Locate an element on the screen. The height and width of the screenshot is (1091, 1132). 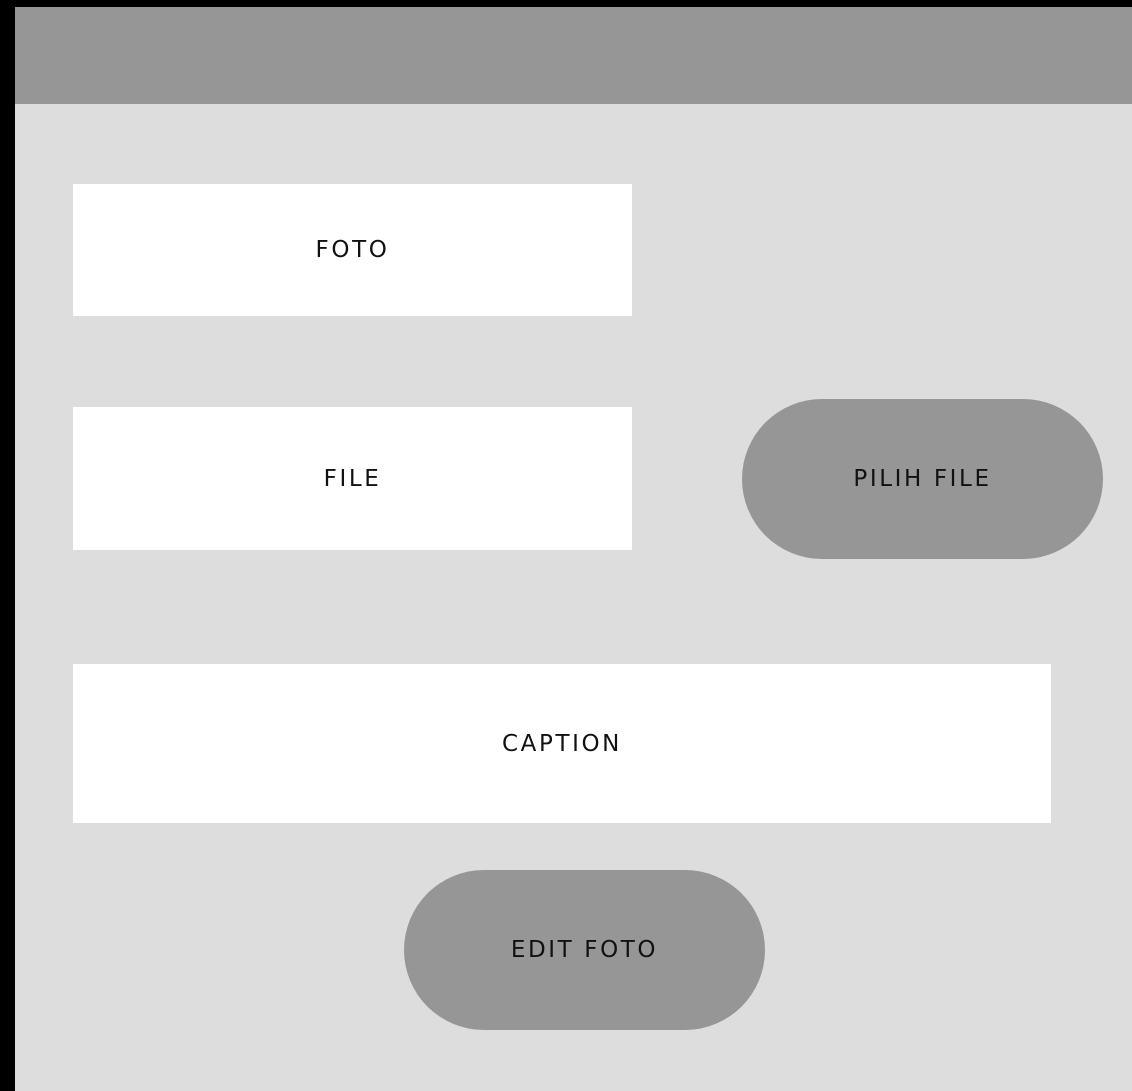
pilih-file-button: PILIH FILE is located at coordinates (922, 479).